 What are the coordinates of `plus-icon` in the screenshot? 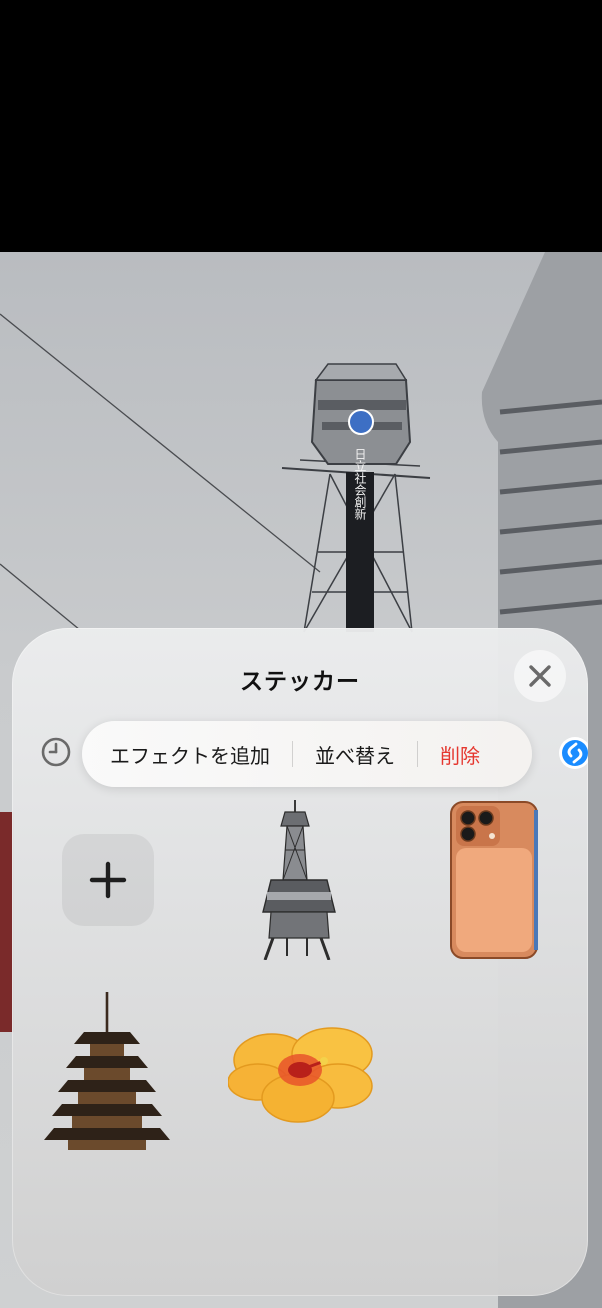 It's located at (108, 880).